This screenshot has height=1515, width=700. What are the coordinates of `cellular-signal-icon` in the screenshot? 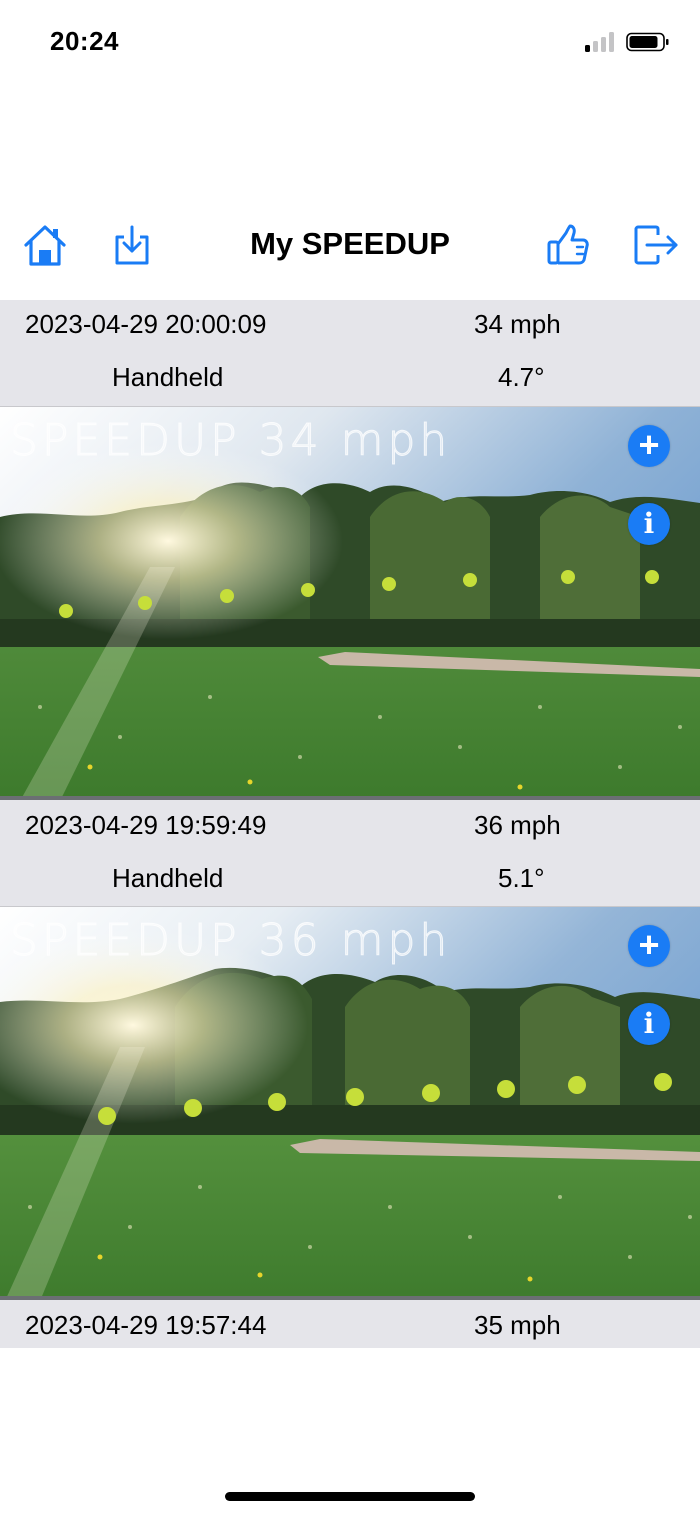 It's located at (601, 42).